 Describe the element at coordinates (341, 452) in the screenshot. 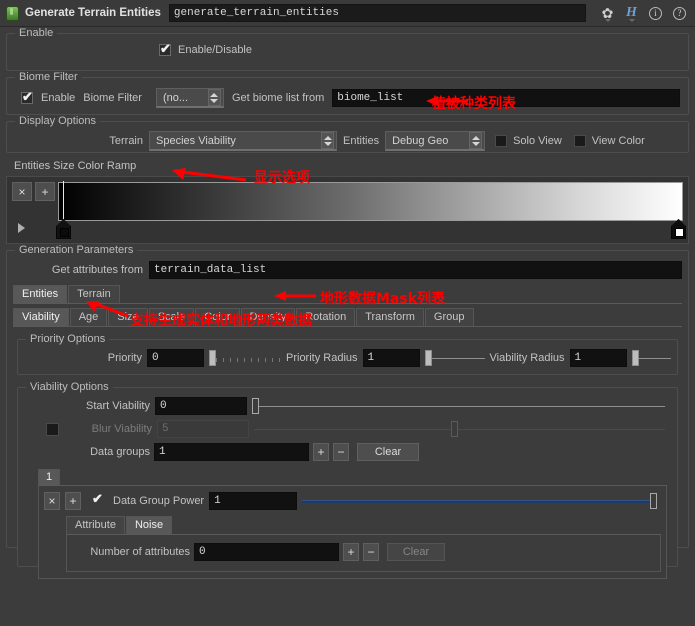

I see `data-groups-remove-button: −` at that location.